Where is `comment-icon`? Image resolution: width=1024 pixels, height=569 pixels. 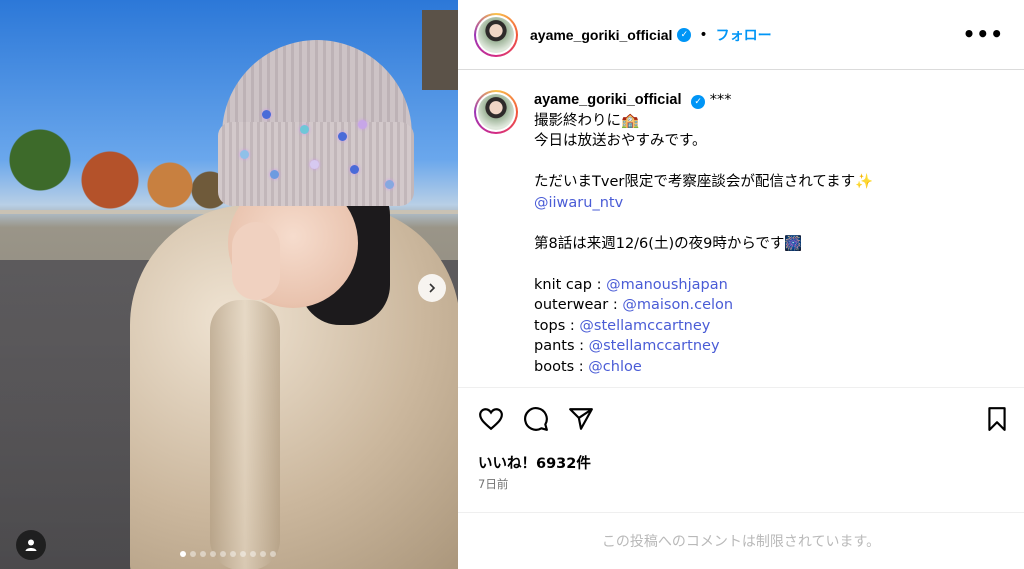
comment-icon is located at coordinates (536, 419).